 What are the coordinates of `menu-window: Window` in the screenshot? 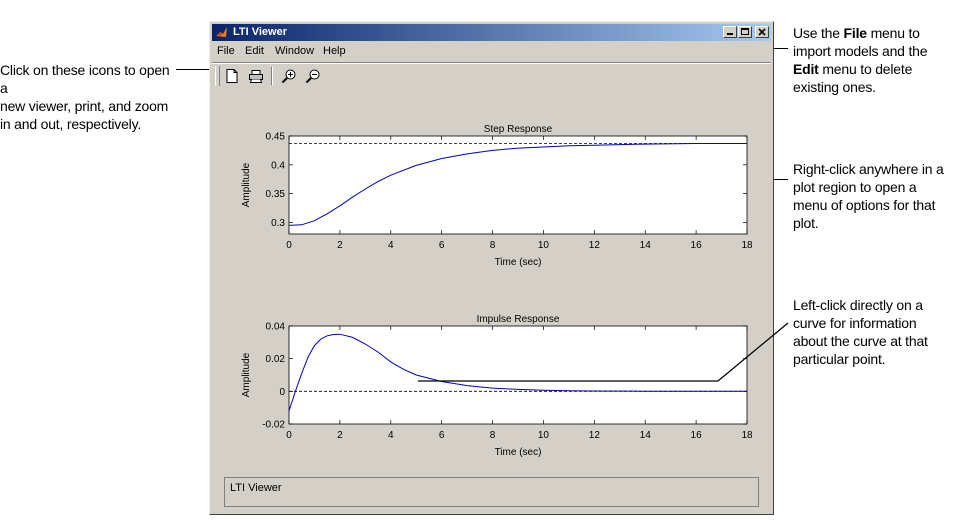 It's located at (294, 51).